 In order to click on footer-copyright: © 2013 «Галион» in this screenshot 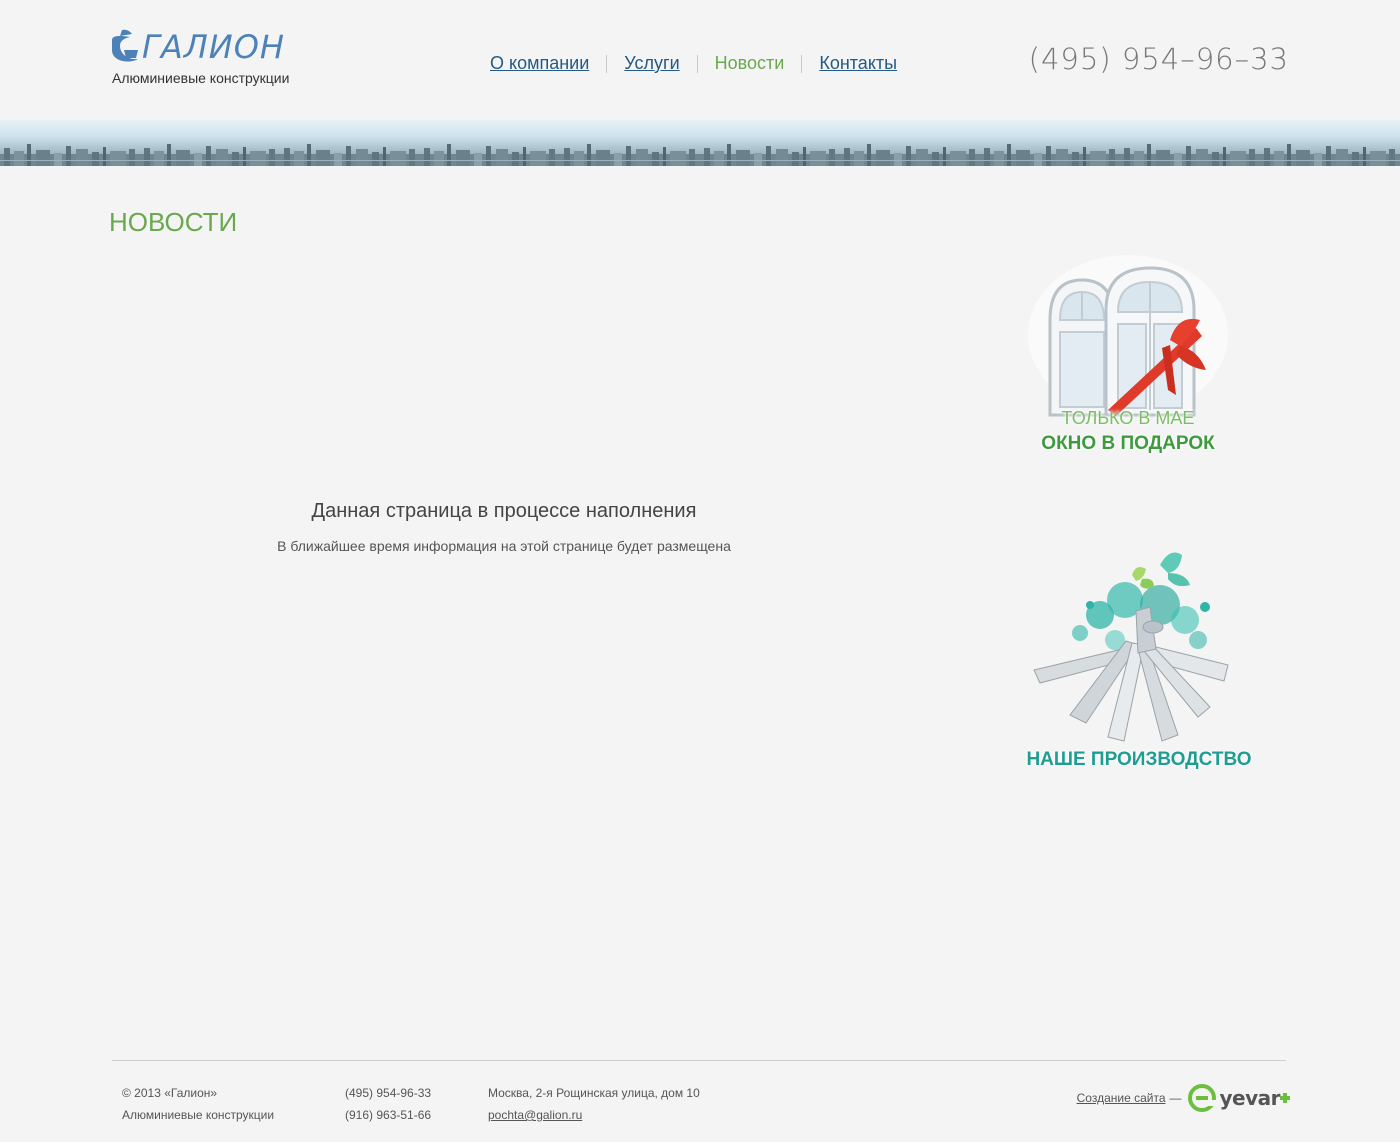, I will do `click(170, 1093)`.